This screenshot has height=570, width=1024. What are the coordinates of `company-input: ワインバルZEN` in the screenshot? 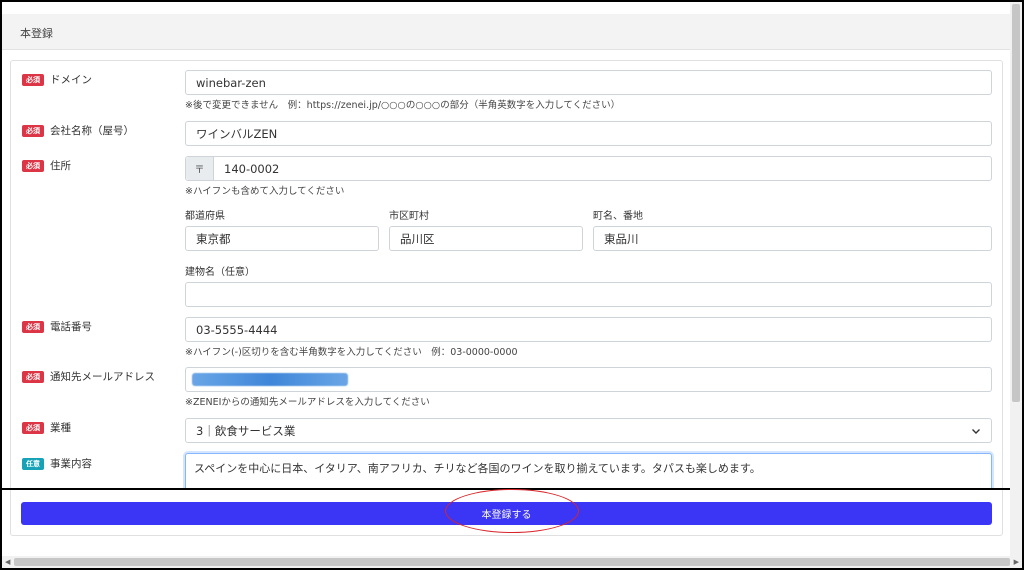 It's located at (588, 133).